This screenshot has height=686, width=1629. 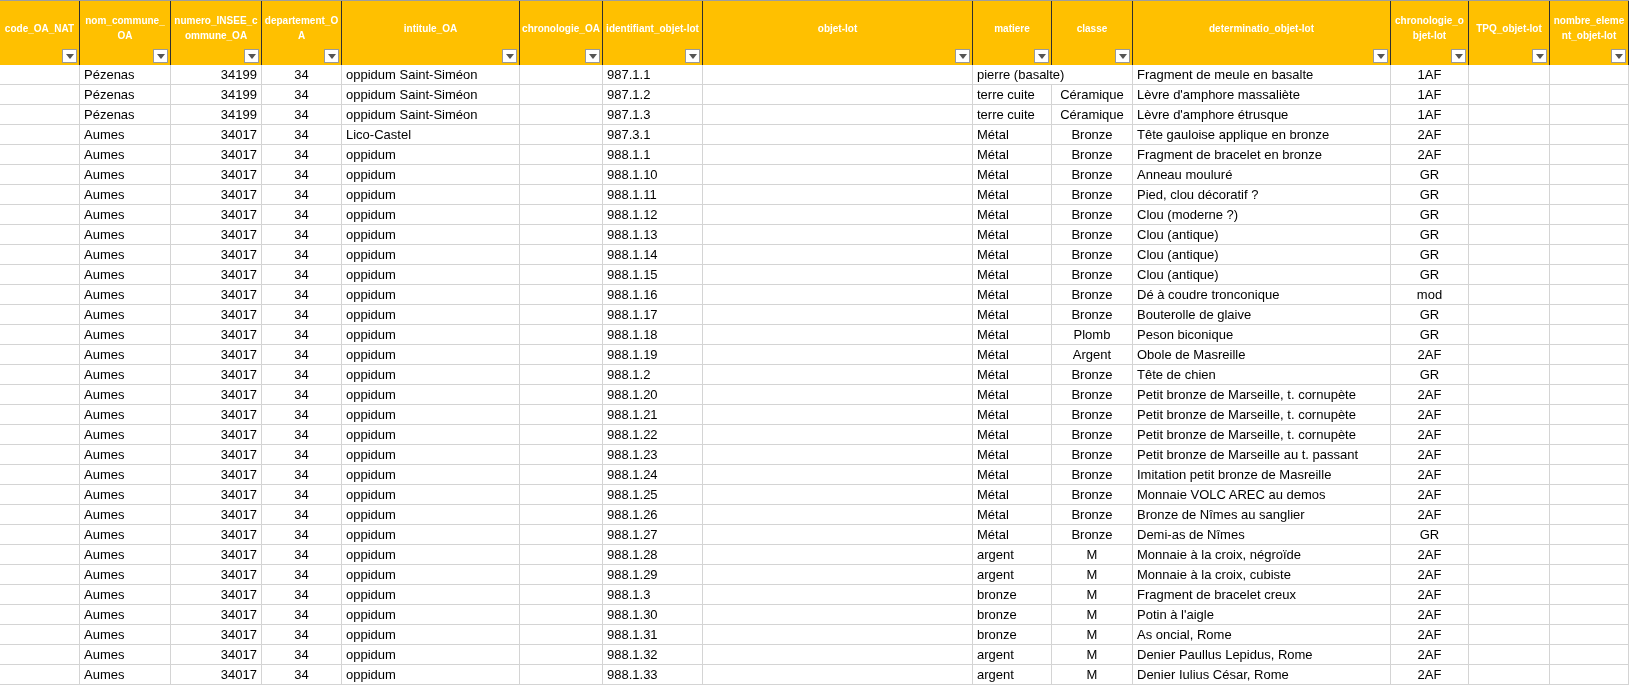 I want to click on table-cell: 988.1.16, so click(x=653, y=295).